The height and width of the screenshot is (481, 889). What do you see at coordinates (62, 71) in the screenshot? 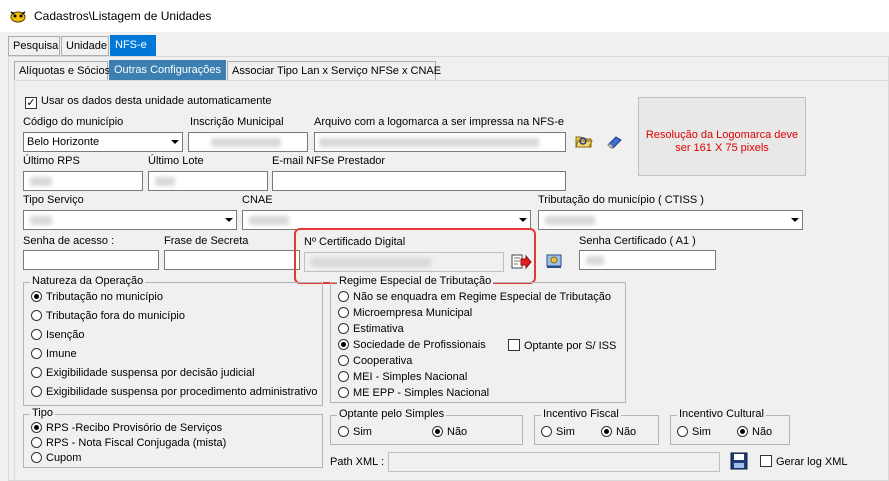
I see `tab-aliquotas-socios: Alíquotas e Sócios` at bounding box center [62, 71].